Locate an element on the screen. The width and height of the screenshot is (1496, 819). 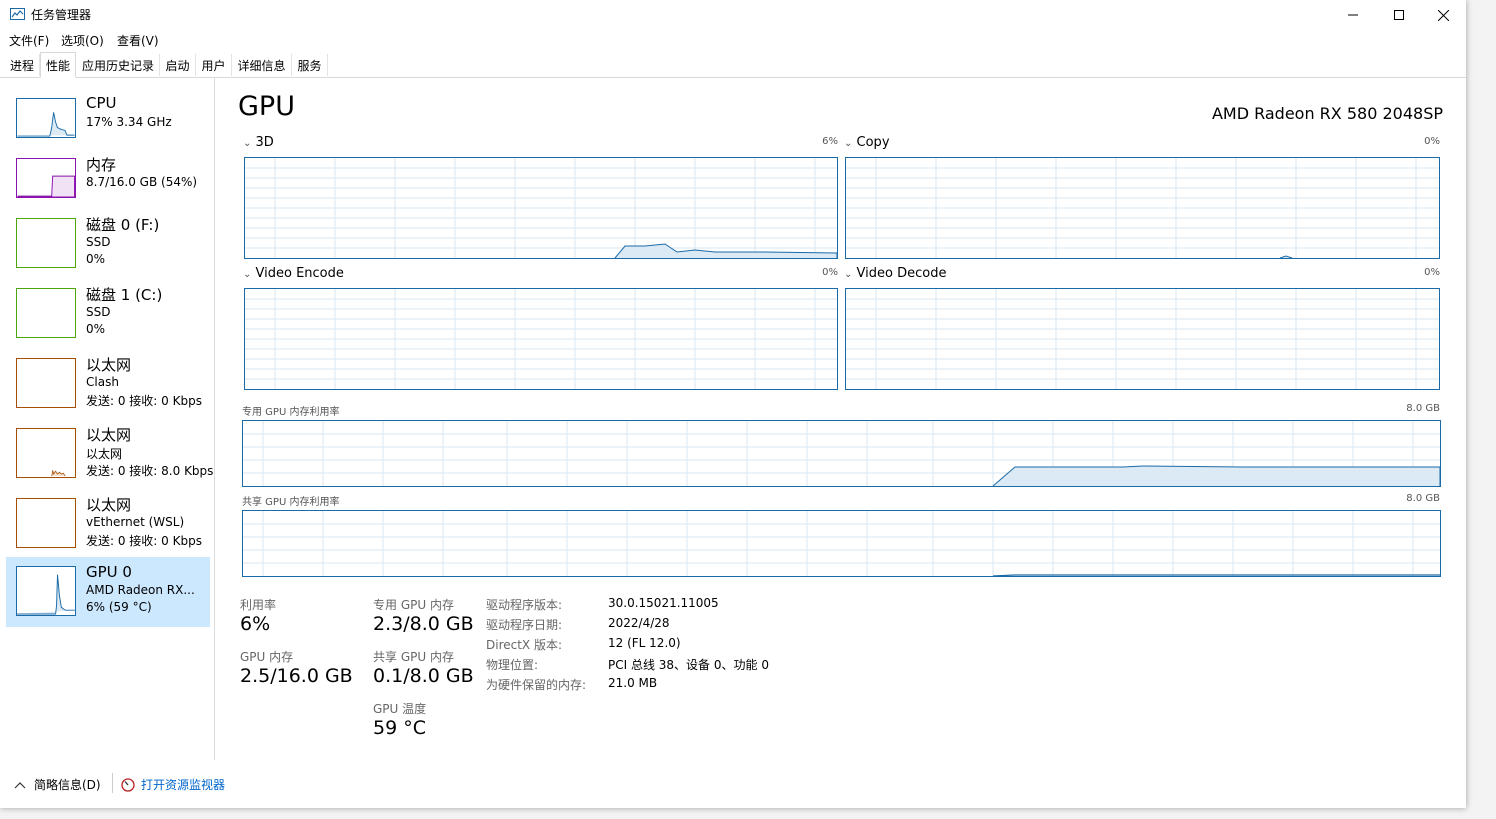
sidebar-item-gpu-0: GPU 0 AMD Radeon RX... 6% (59 °C) is located at coordinates (108, 592).